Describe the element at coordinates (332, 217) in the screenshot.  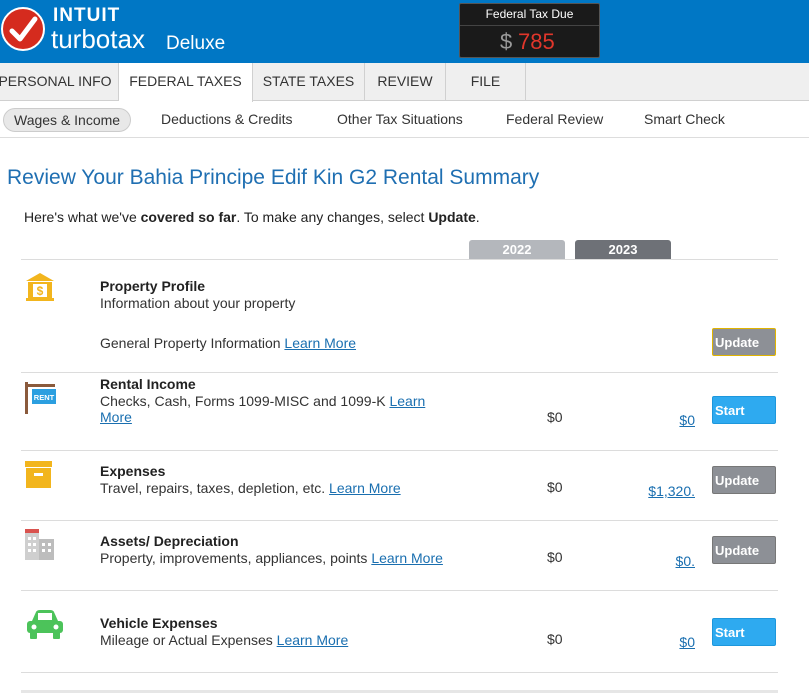
I see `intro-part2: . To make any changes, select` at that location.